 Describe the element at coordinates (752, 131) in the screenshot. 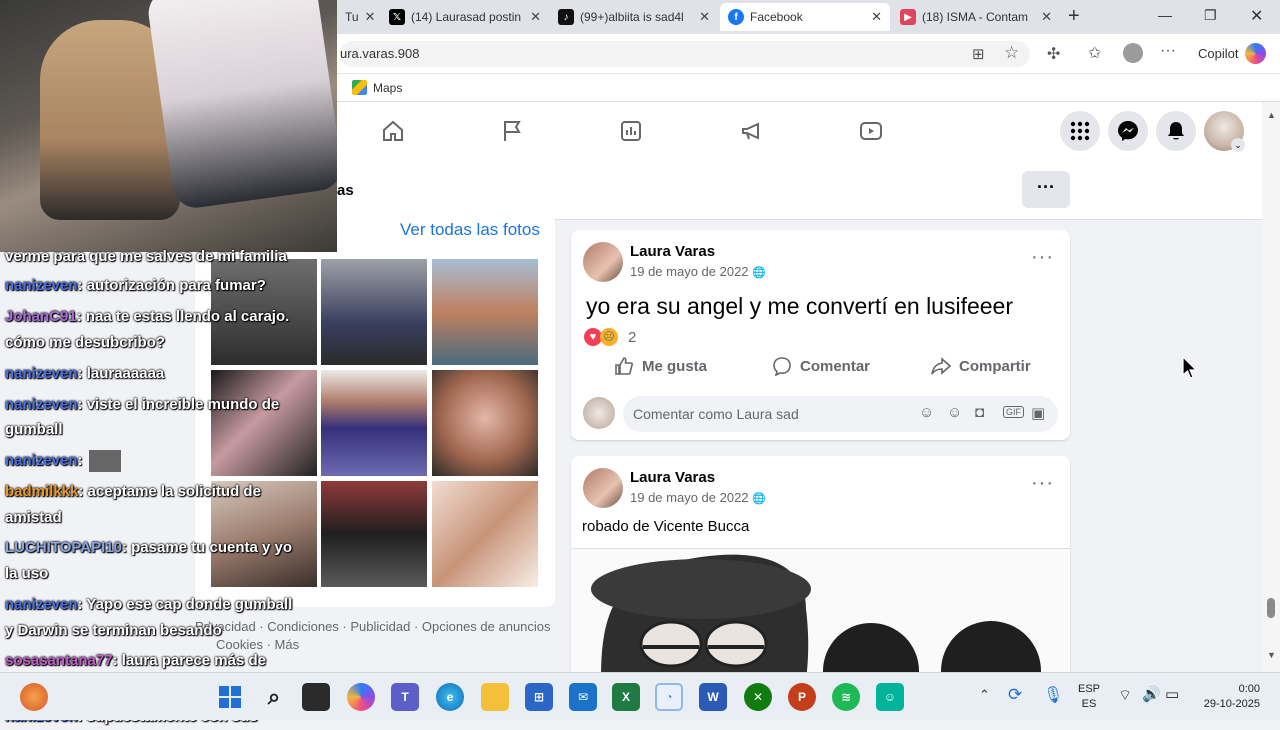

I see `megaphone-icon` at that location.